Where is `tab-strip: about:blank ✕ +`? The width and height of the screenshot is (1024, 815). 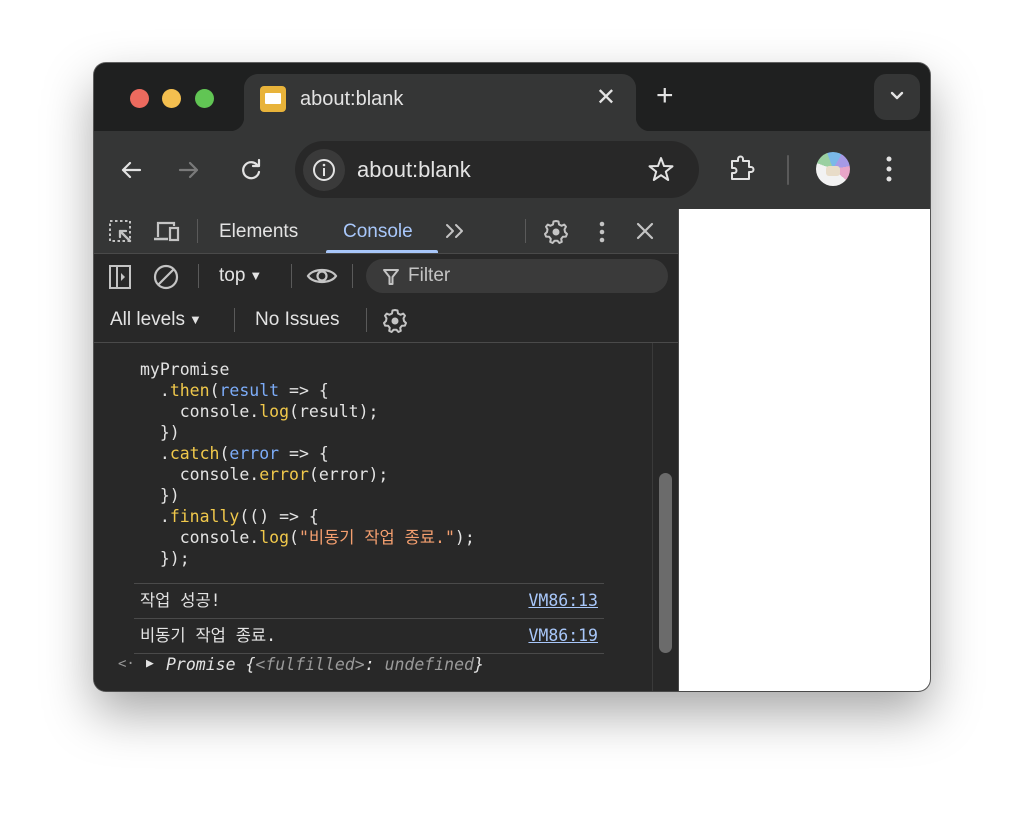
tab-strip: about:blank ✕ + is located at coordinates (512, 97).